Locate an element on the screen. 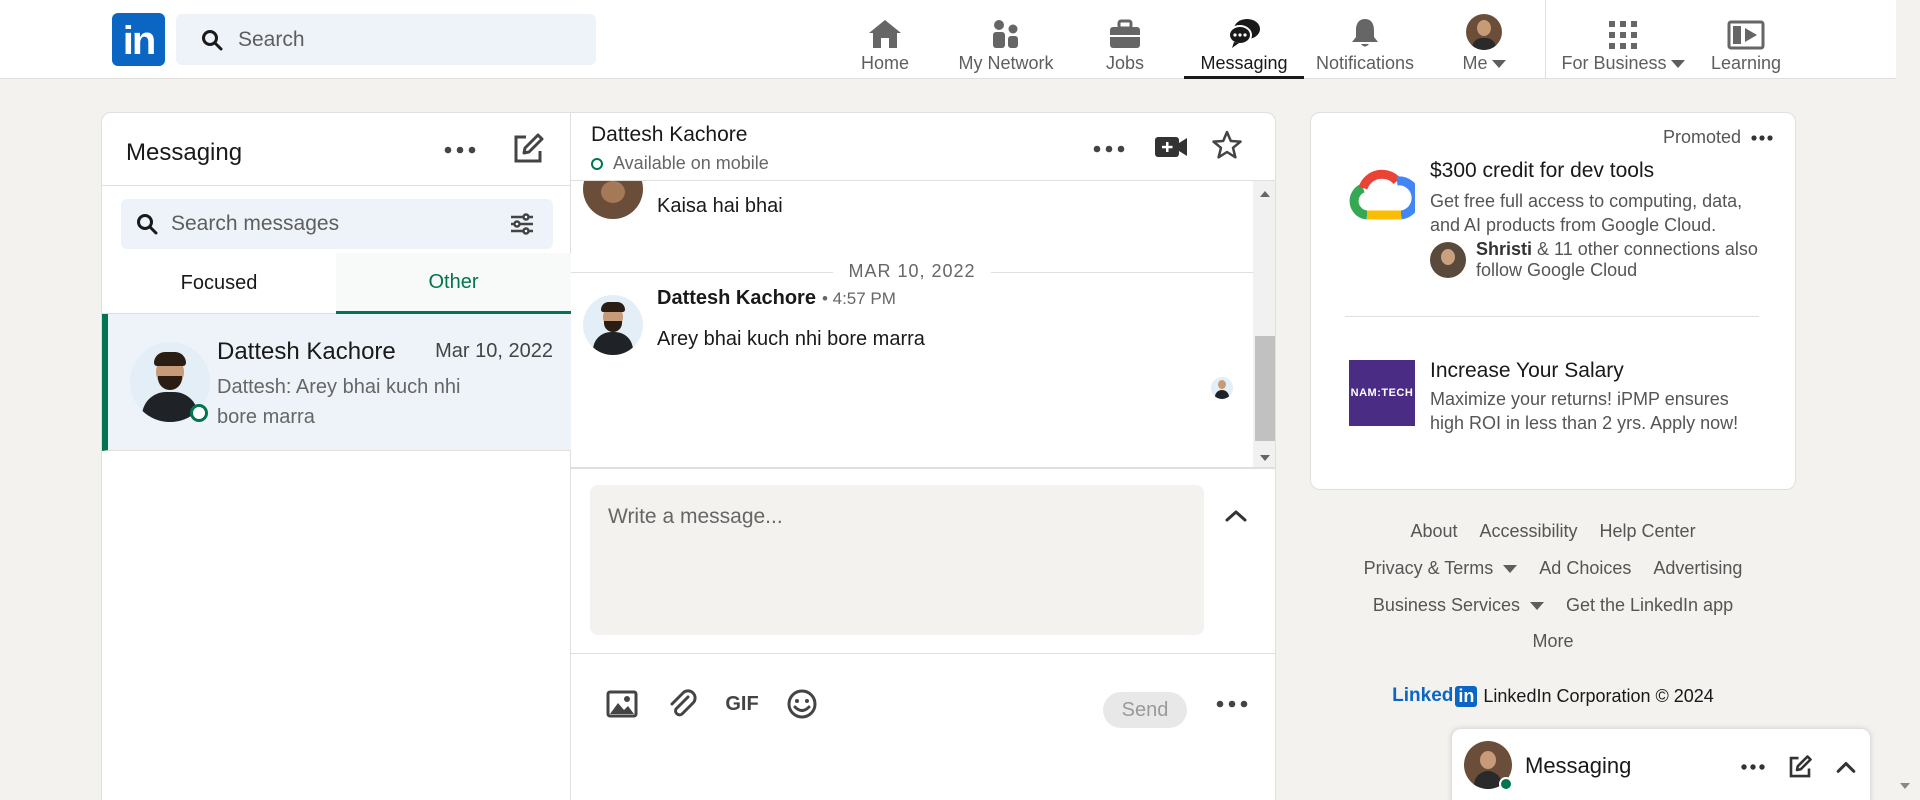 This screenshot has height=800, width=1920. message-search is located at coordinates (337, 224).